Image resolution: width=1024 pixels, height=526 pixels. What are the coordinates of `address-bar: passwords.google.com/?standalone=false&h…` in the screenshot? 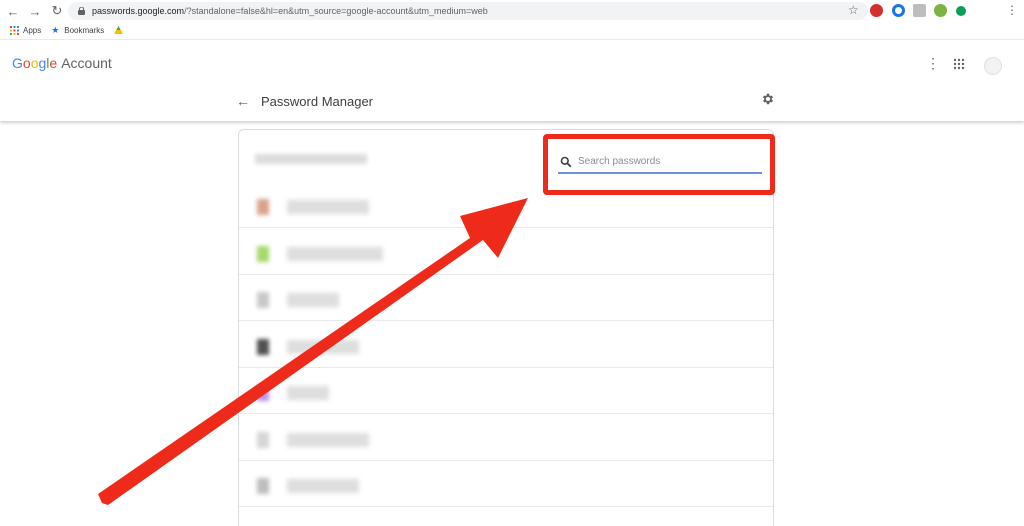 It's located at (468, 11).